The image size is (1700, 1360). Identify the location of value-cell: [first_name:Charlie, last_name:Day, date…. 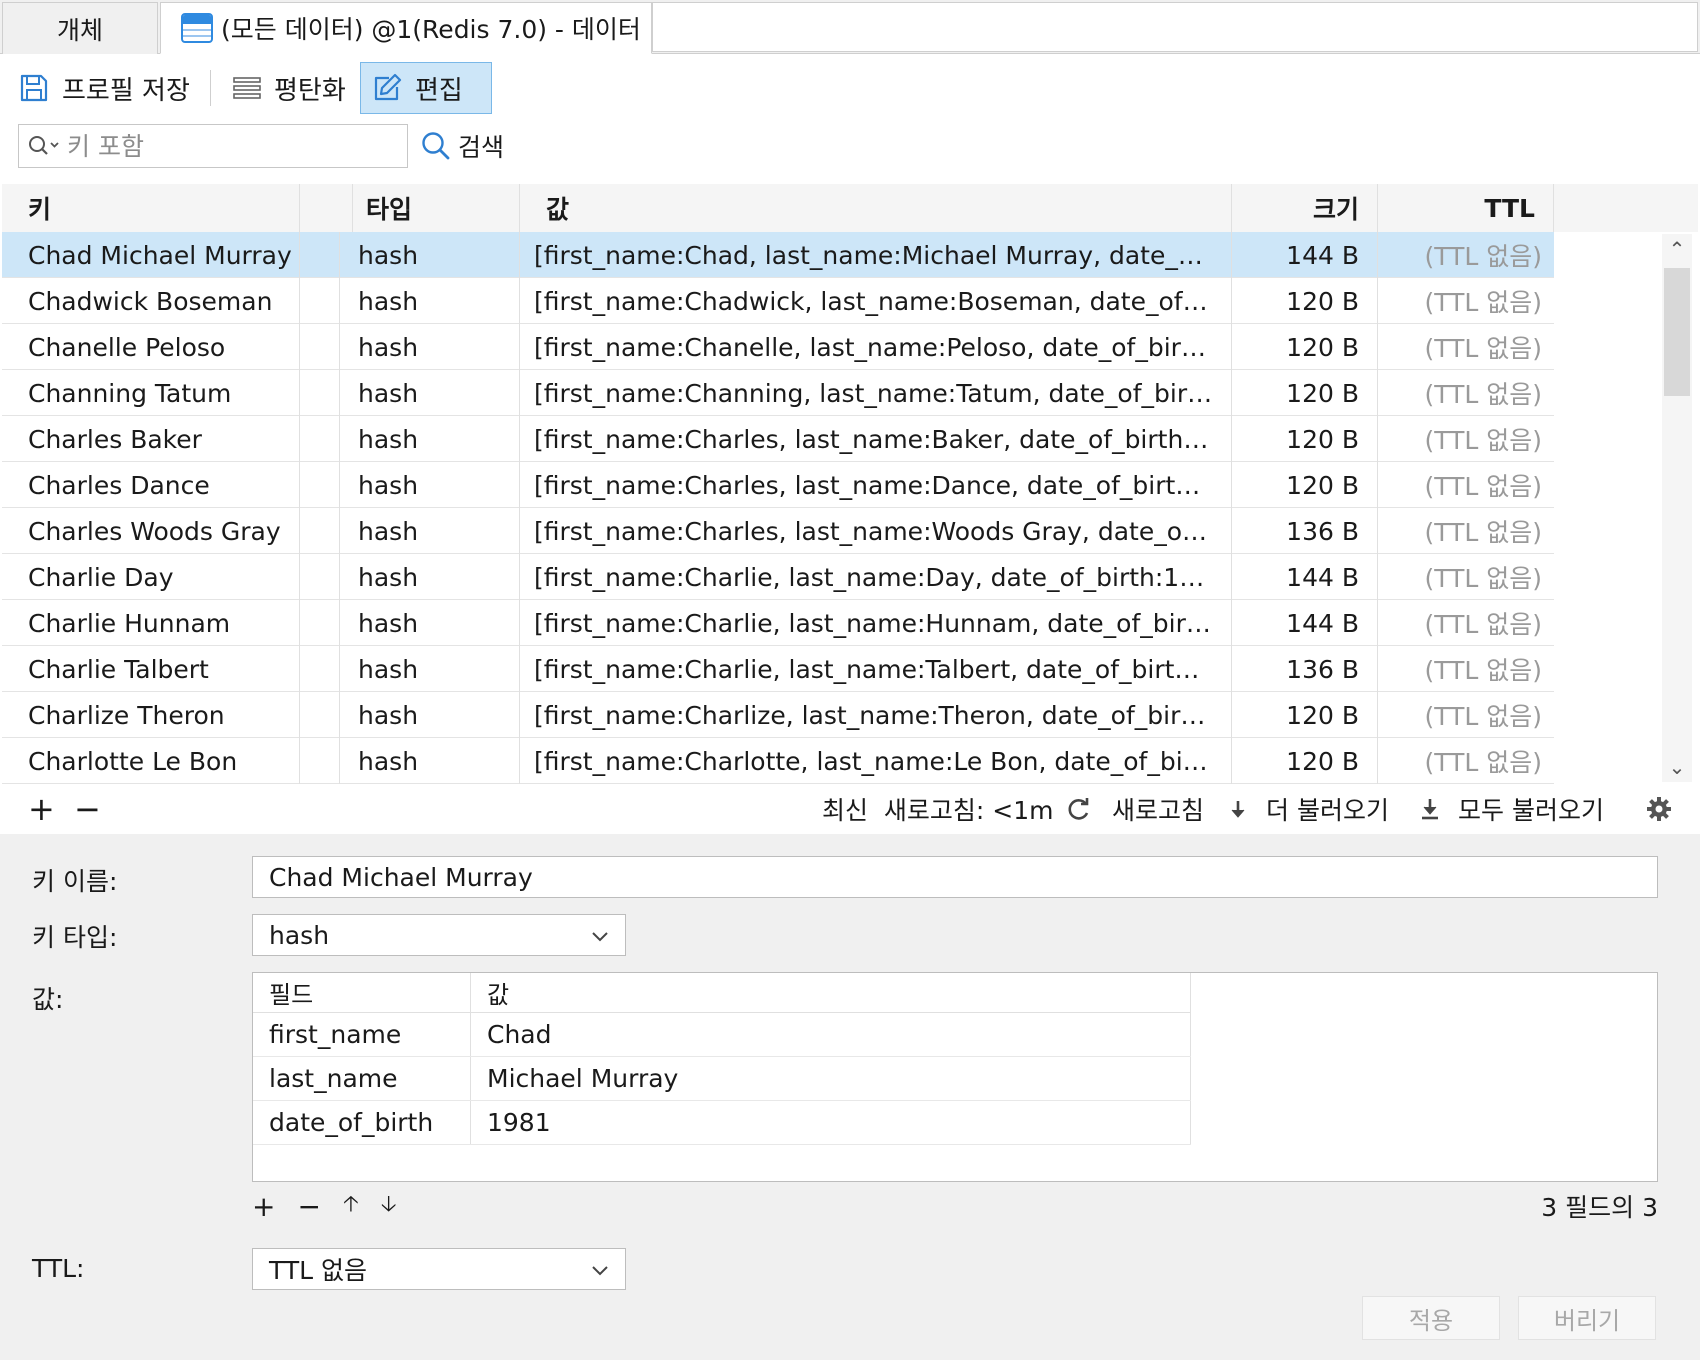
(876, 577).